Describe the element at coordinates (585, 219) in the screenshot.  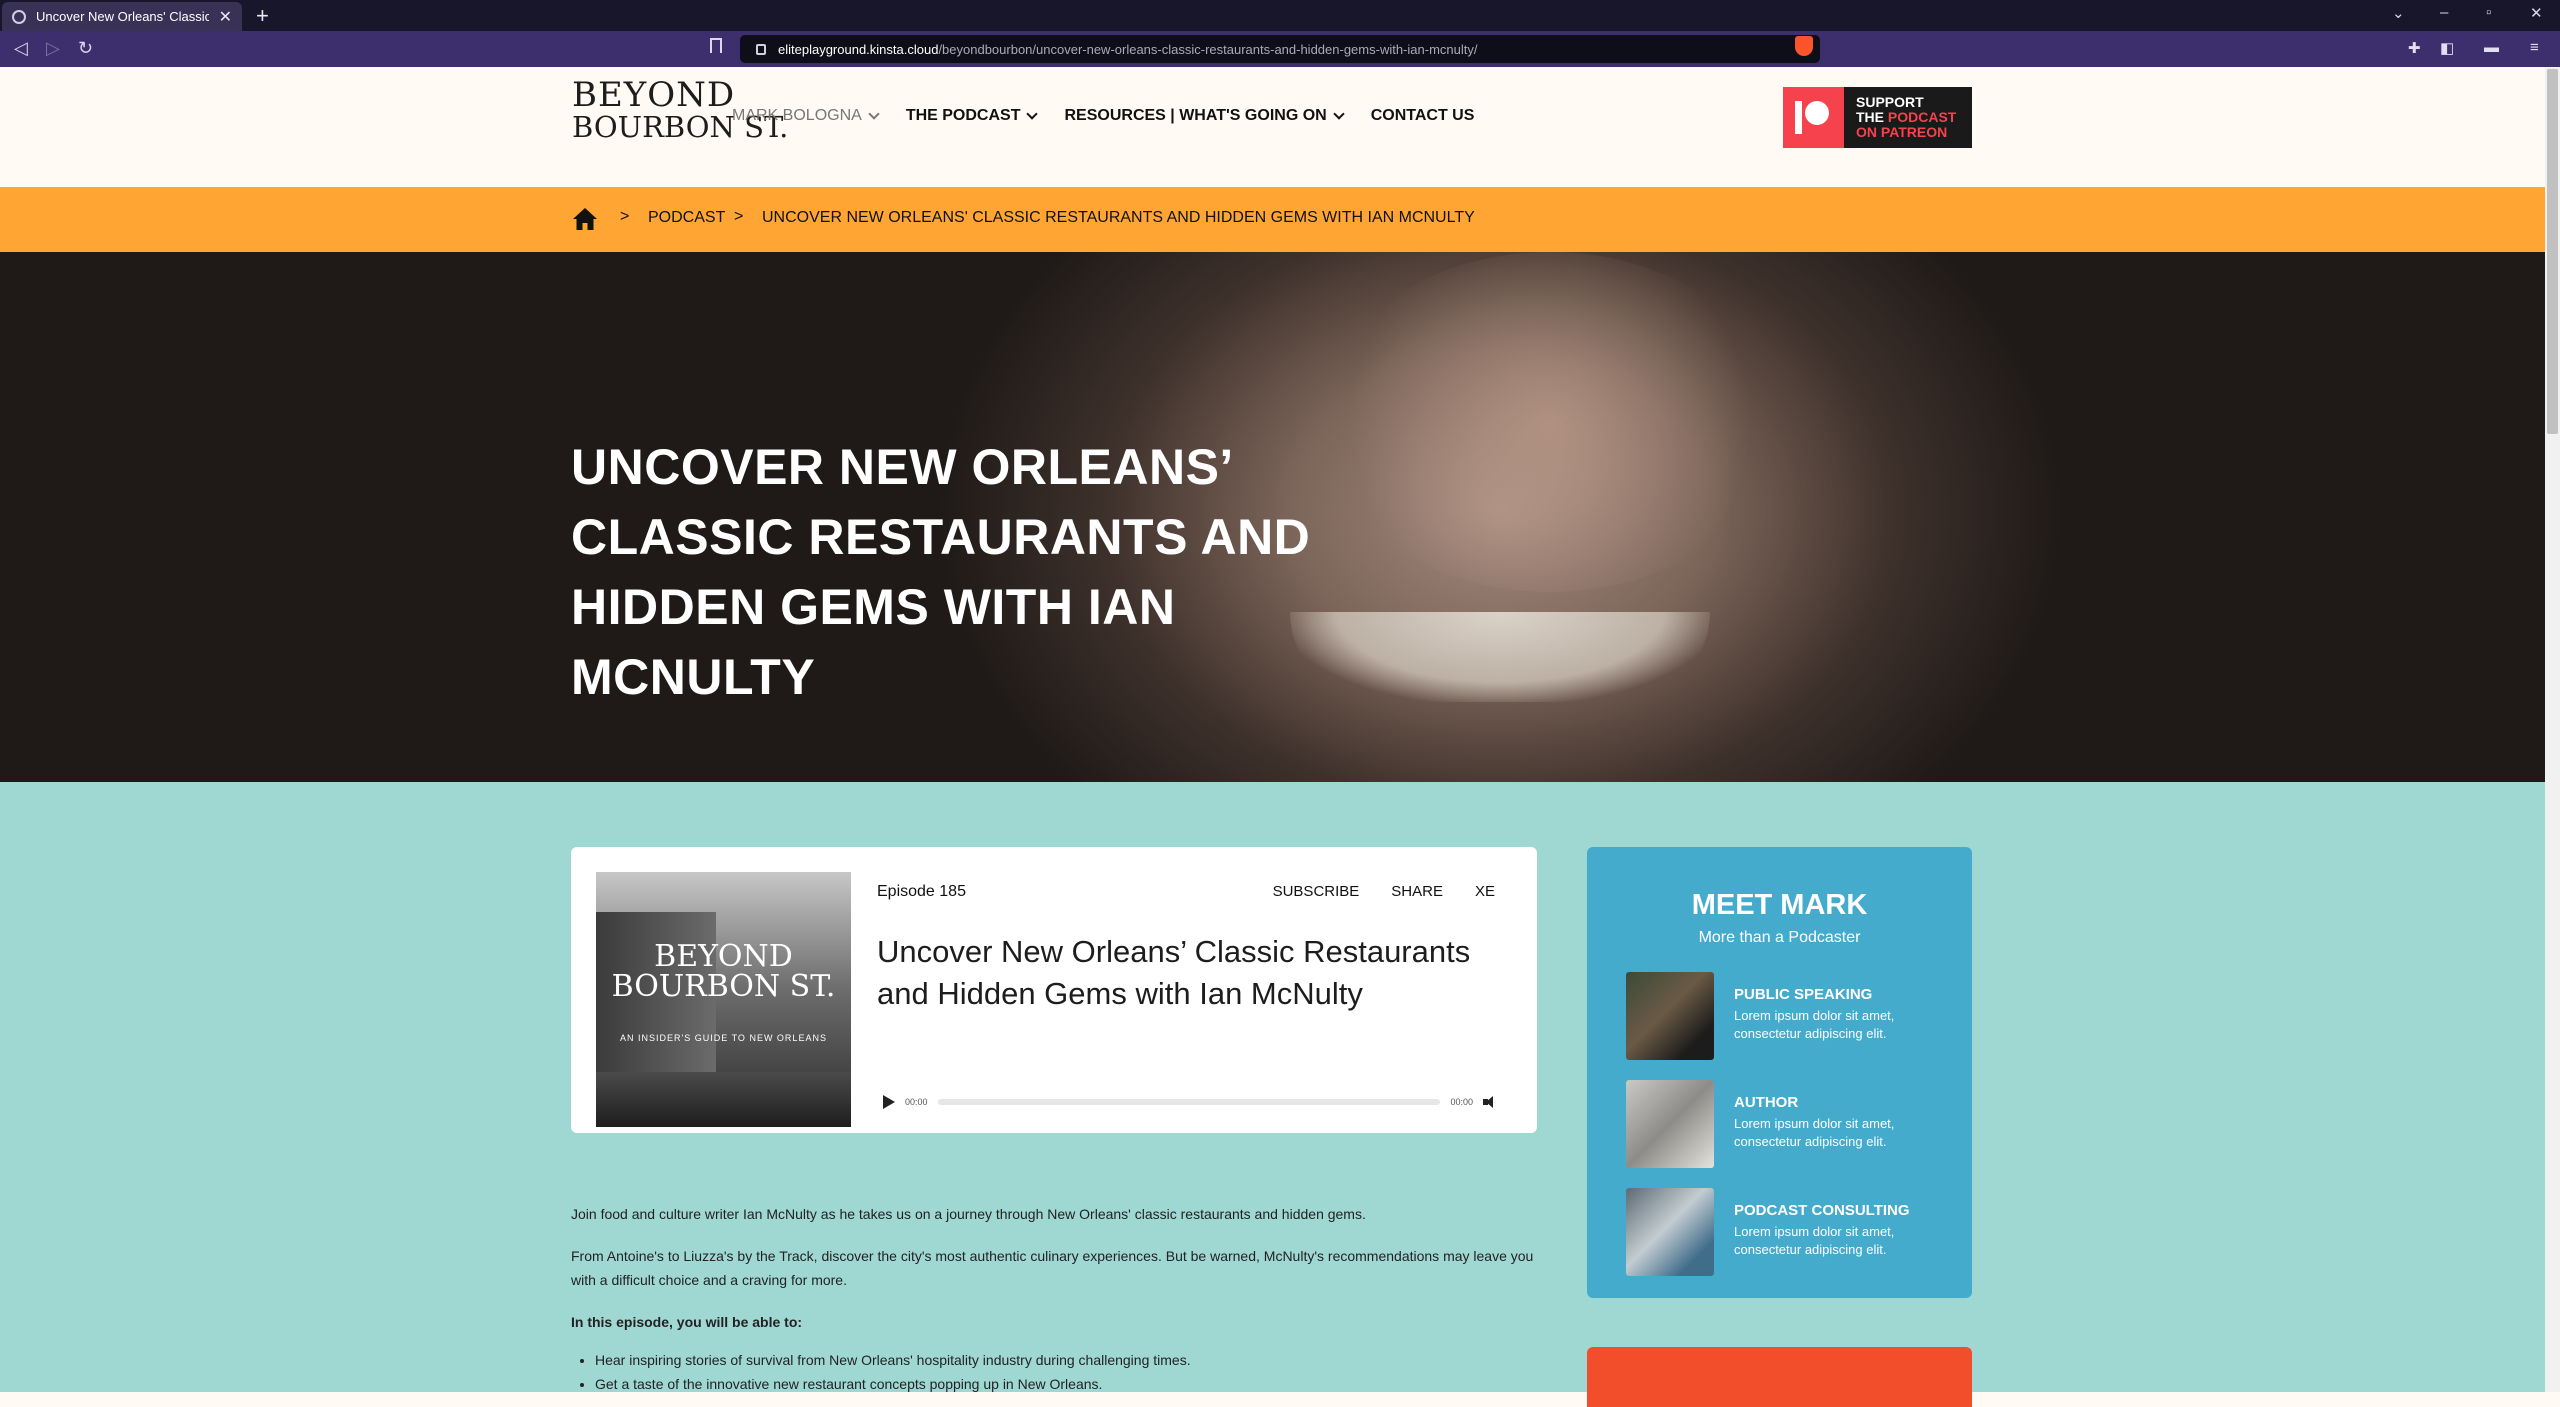
I see `home-icon` at that location.